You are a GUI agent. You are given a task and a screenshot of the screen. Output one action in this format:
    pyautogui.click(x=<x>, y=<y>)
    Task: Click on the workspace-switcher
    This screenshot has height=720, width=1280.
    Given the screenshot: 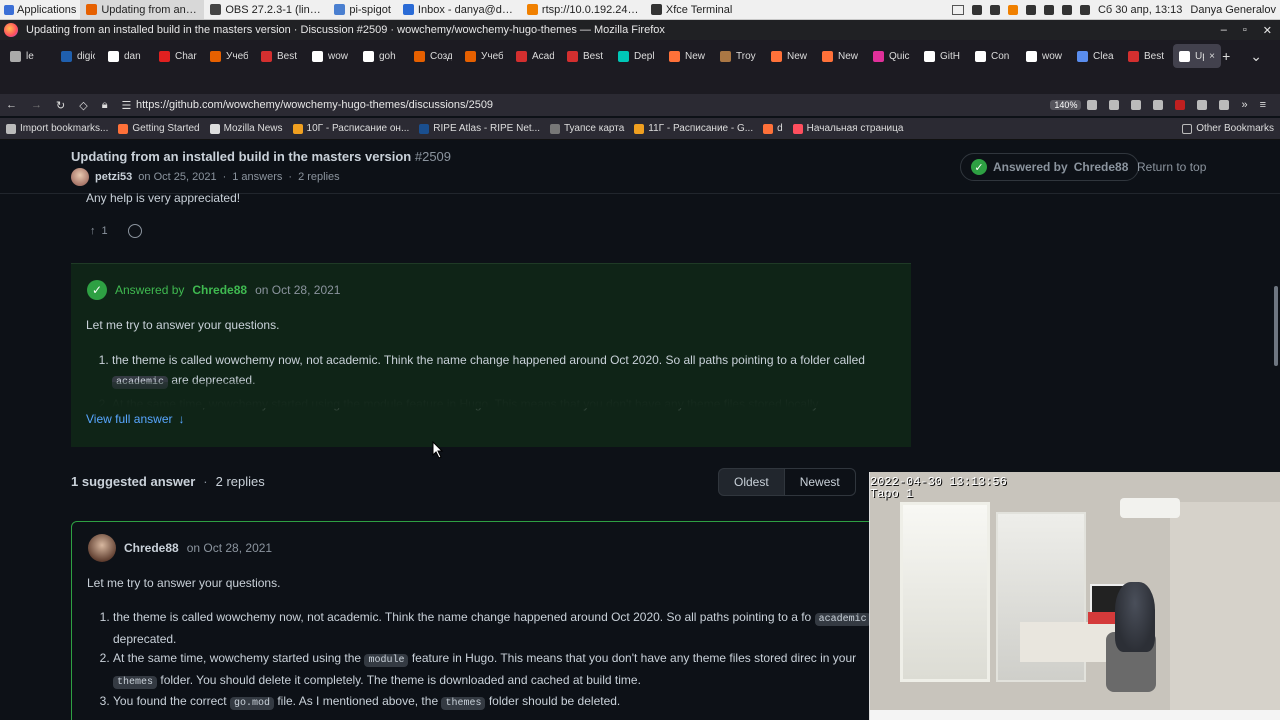 What is the action you would take?
    pyautogui.click(x=957, y=9)
    